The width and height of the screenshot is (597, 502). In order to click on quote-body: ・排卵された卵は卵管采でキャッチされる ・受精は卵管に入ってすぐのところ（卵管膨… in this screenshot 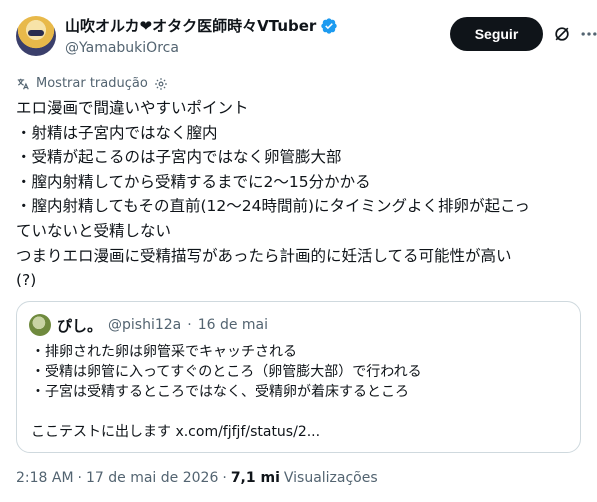, I will do `click(226, 392)`.